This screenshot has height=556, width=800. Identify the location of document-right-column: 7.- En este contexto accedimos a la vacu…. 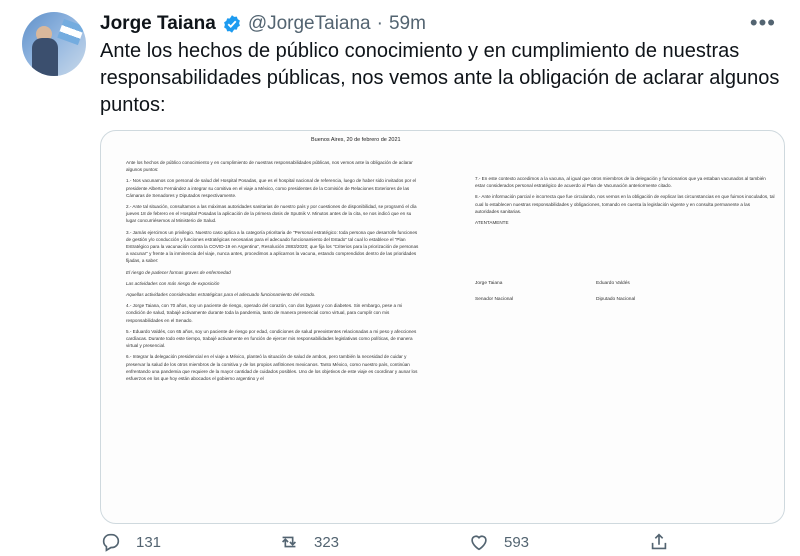
(625, 202).